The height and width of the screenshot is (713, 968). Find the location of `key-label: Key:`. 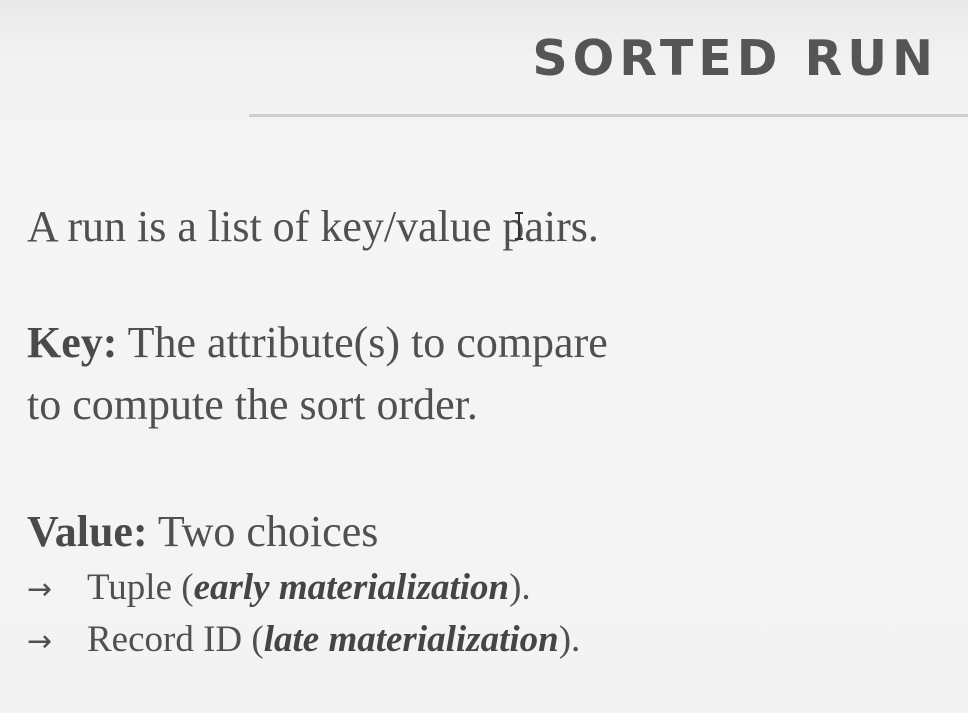

key-label: Key: is located at coordinates (72, 342).